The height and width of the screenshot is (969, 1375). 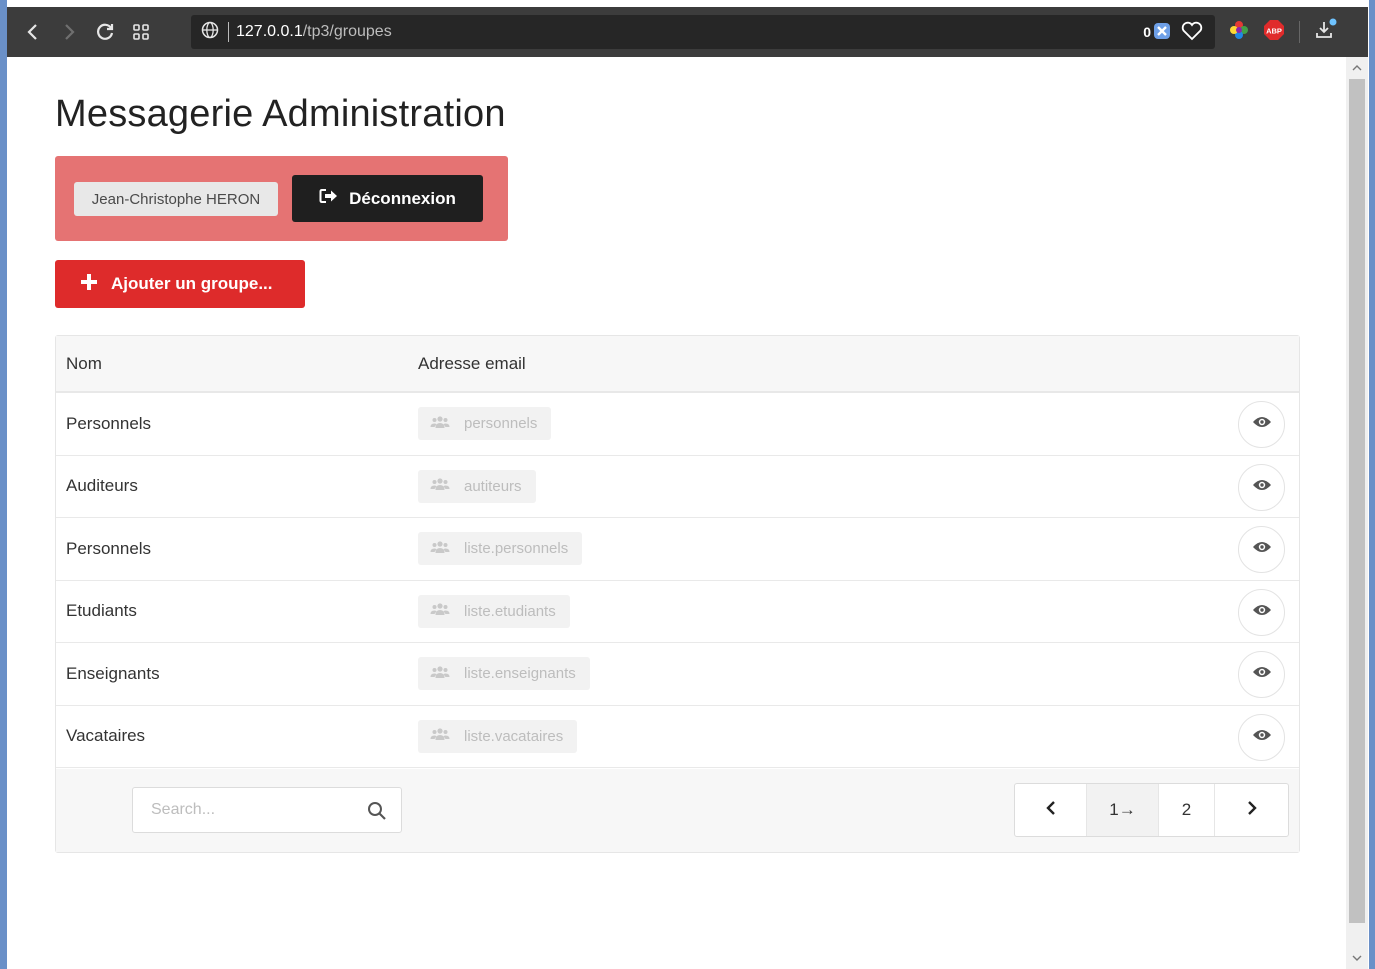 I want to click on email-tag: liste.vacataires, so click(x=498, y=736).